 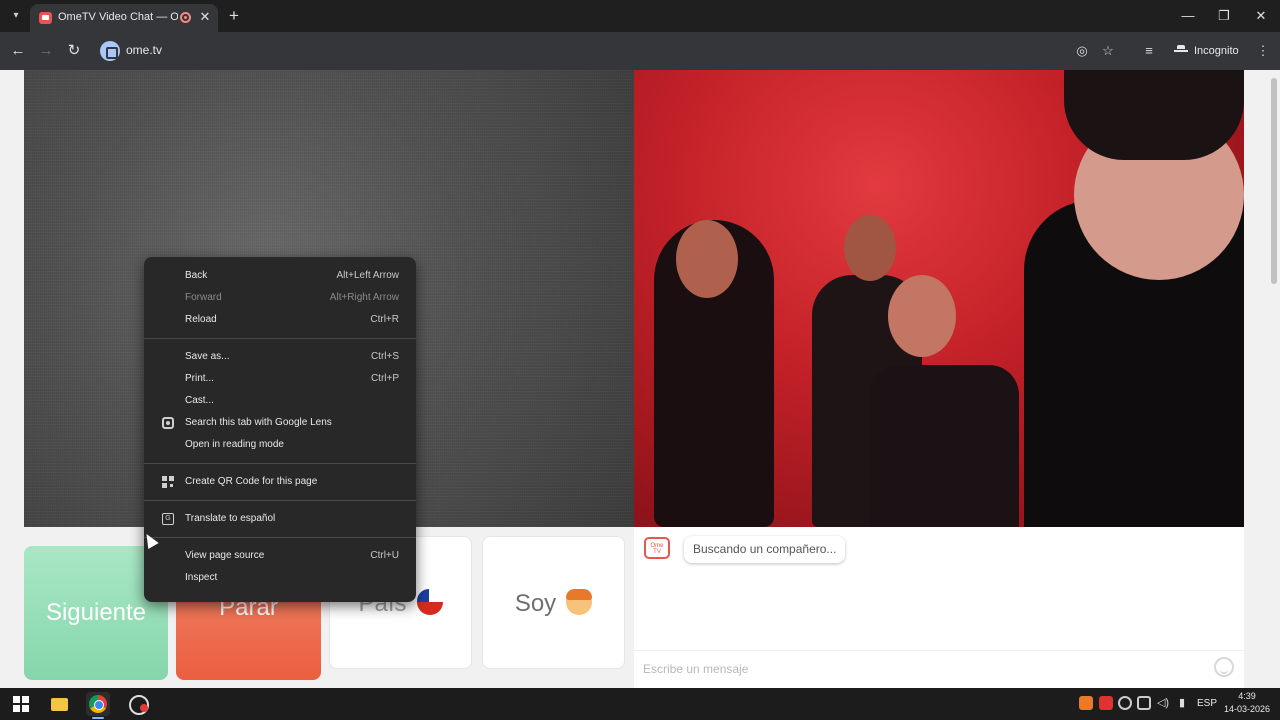 I want to click on ctx-item-reload: Reload Ctrl+R, so click(x=280, y=320).